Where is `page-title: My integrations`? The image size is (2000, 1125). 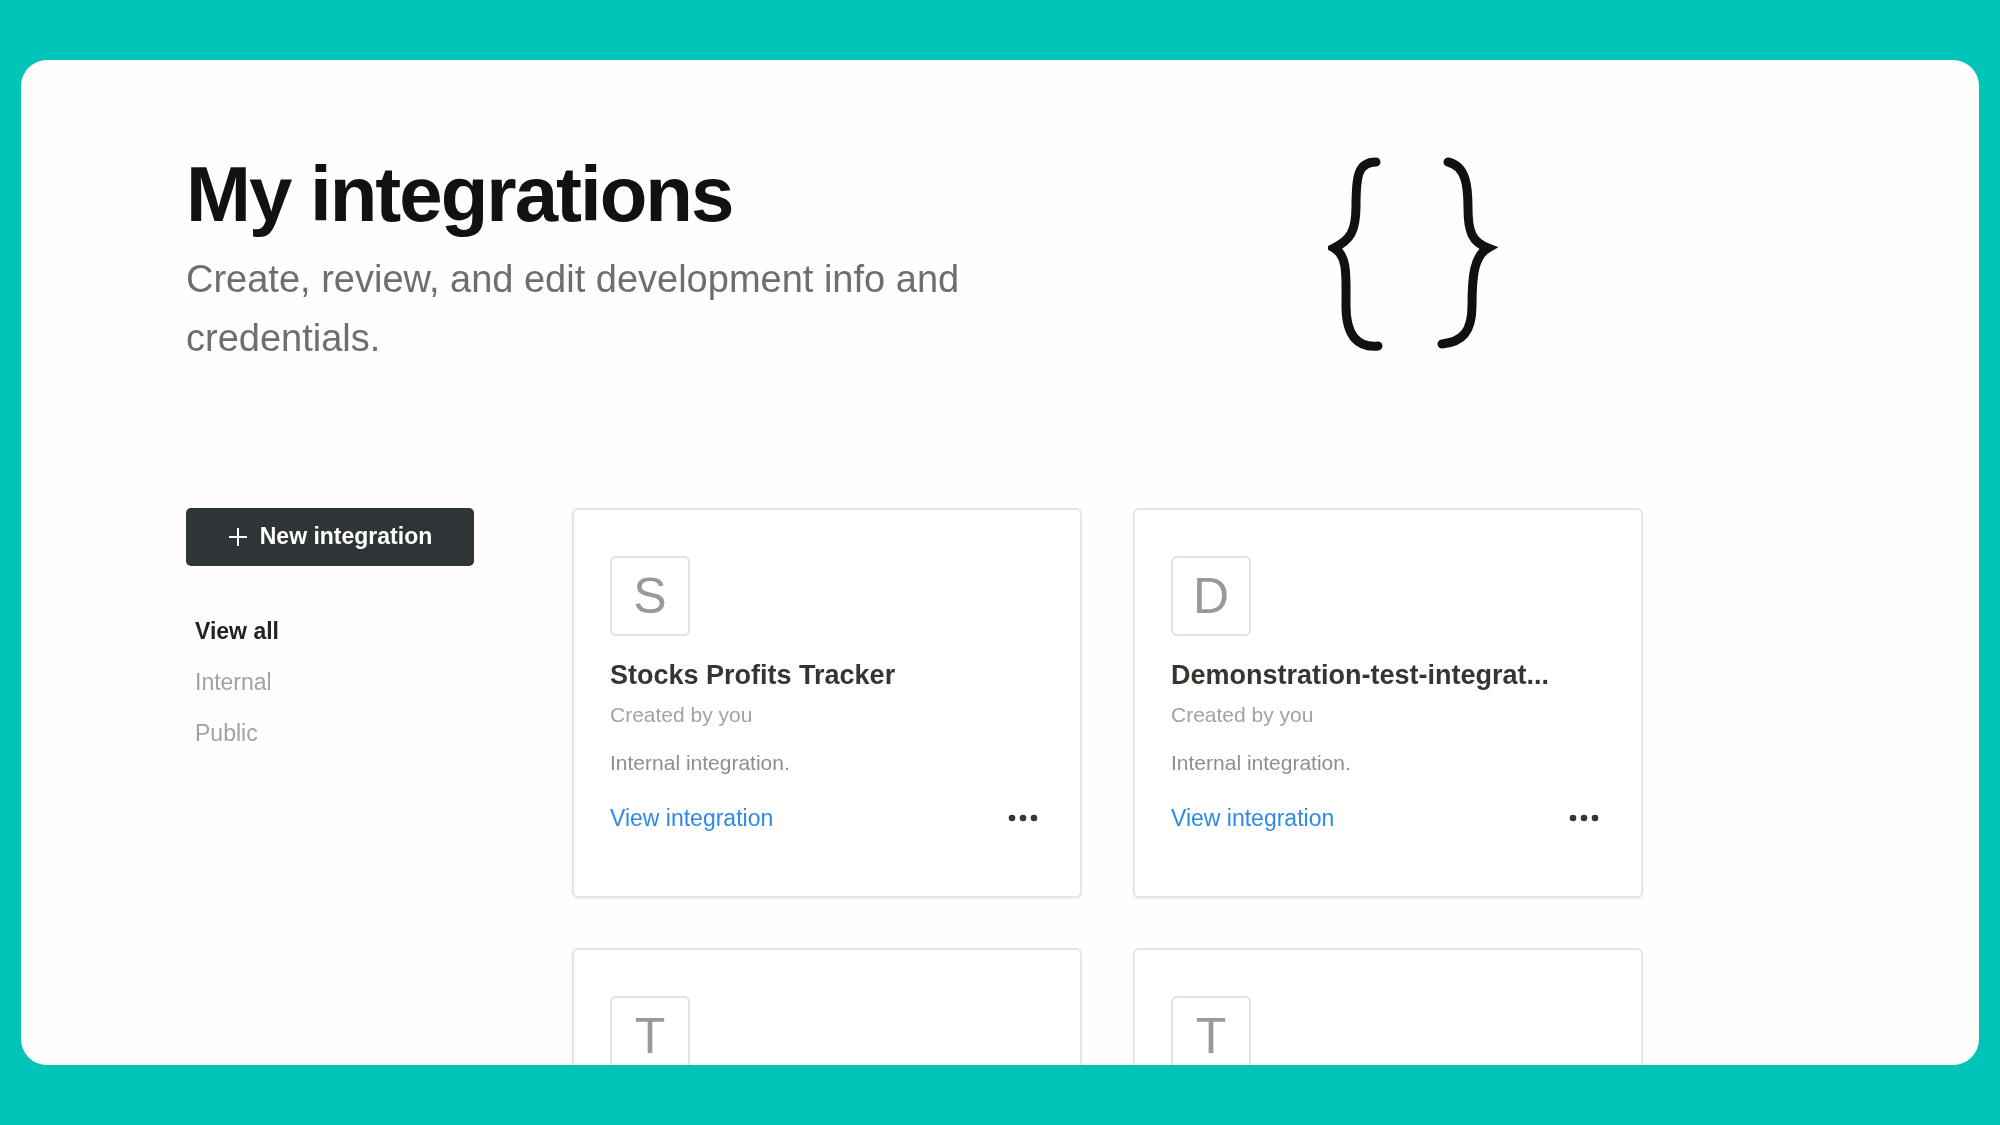
page-title: My integrations is located at coordinates (460, 194).